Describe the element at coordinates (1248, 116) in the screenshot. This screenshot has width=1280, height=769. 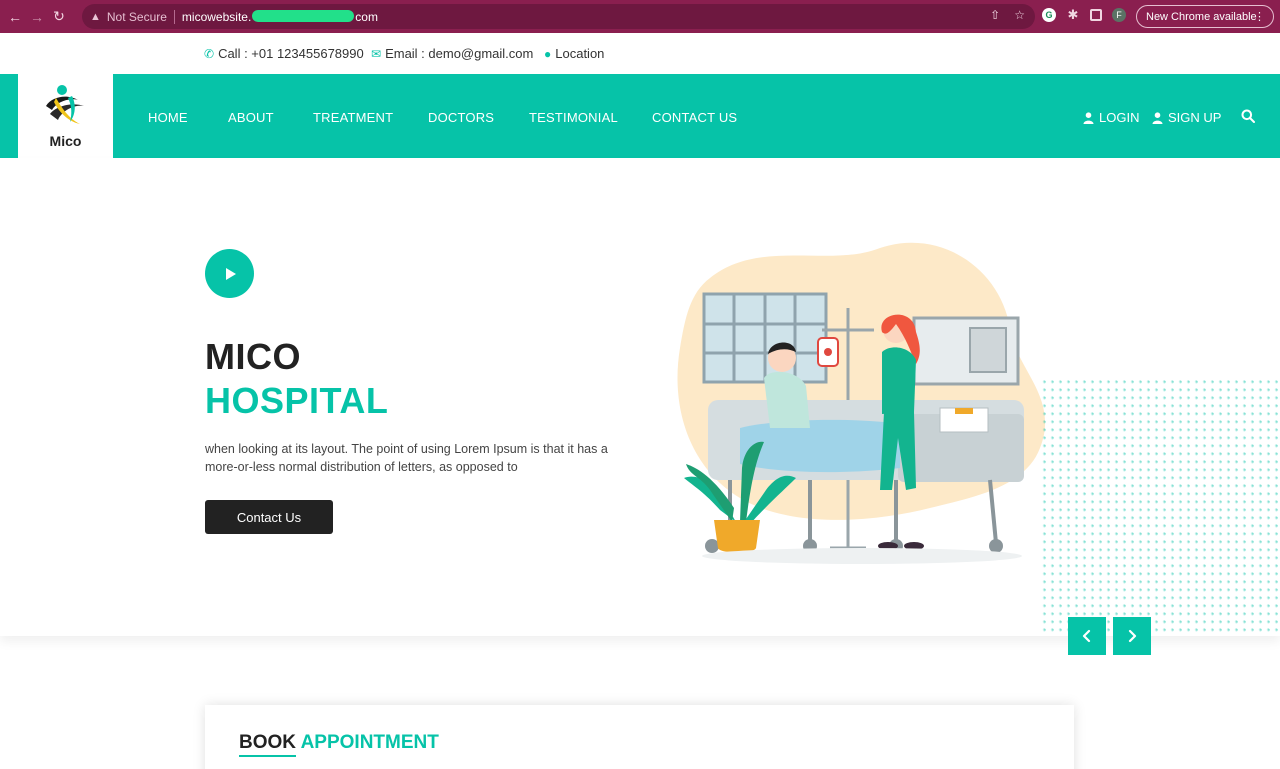
I see `search-icon` at that location.